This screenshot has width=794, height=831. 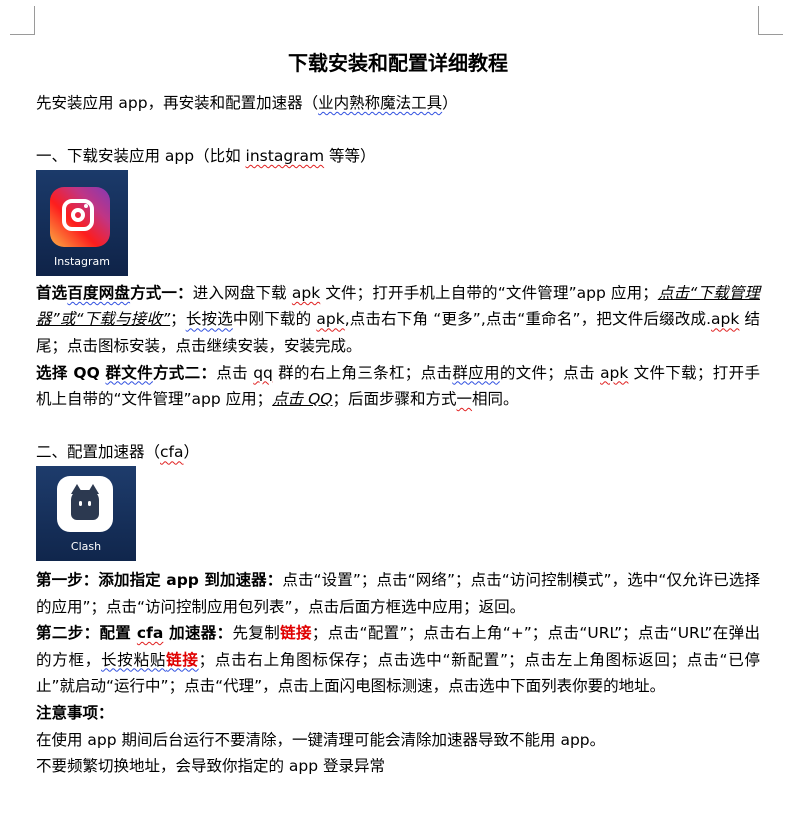 What do you see at coordinates (86, 513) in the screenshot?
I see `clash-app-icon: Clash` at bounding box center [86, 513].